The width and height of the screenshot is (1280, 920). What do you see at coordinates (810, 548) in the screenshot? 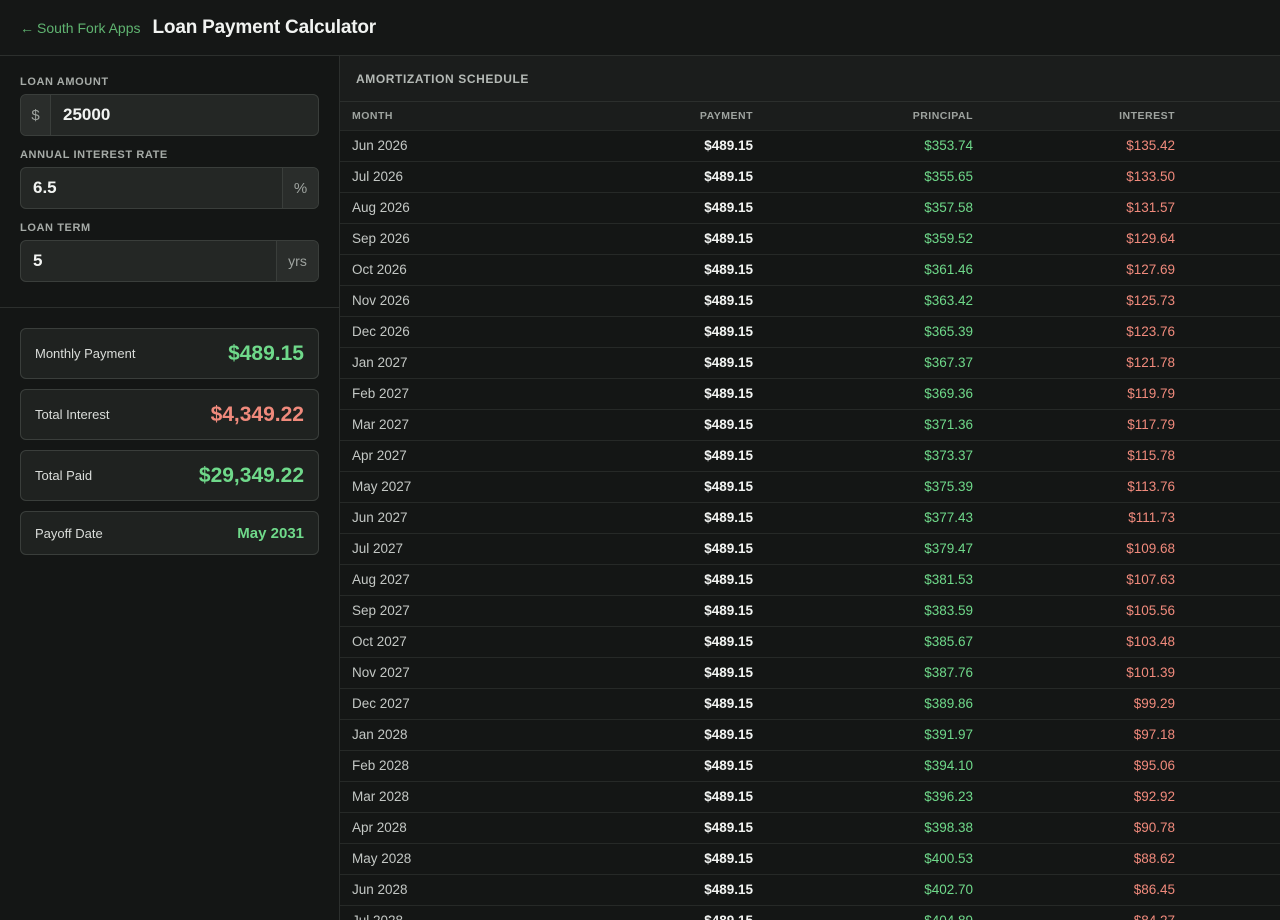
I see `table-row: Jul 2027 $489.15 $379.47 $109.68` at bounding box center [810, 548].